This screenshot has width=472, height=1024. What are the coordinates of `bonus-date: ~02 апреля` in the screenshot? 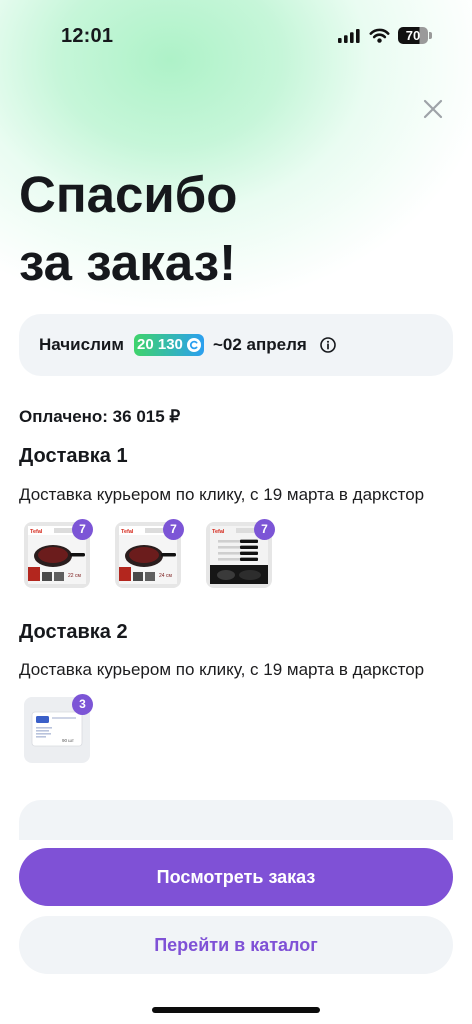 It's located at (260, 344).